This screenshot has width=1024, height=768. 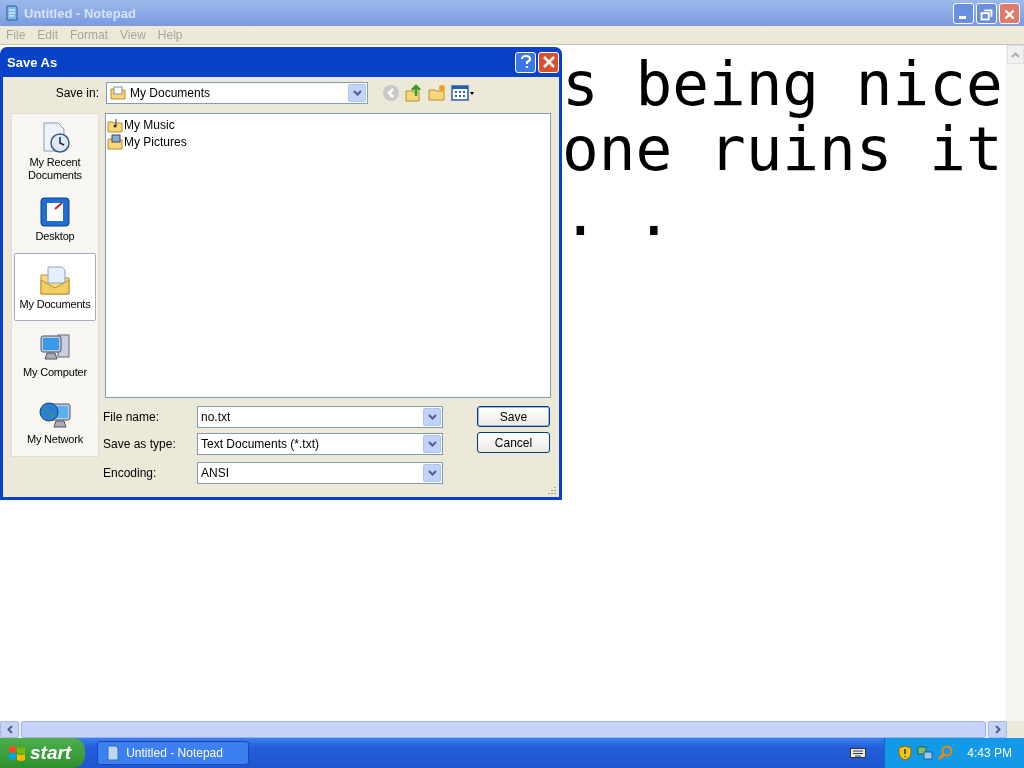 I want to click on text-line: . ., so click(x=618, y=213).